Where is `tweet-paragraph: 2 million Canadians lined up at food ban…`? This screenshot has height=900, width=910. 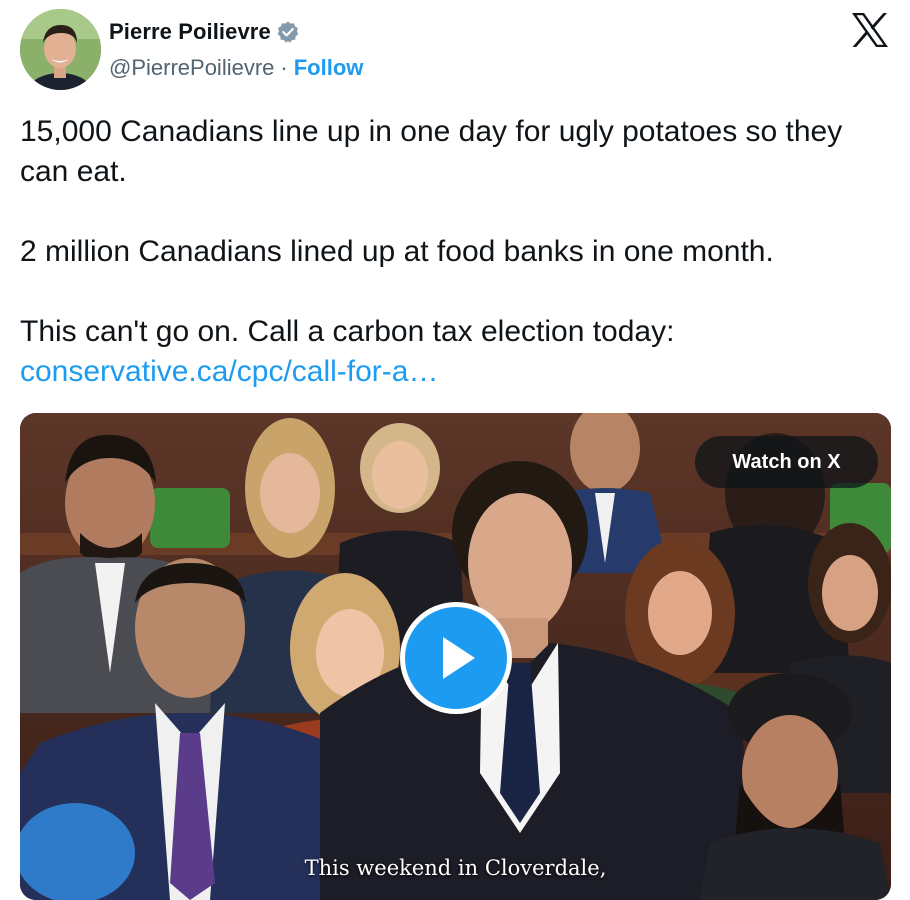
tweet-paragraph: 2 million Canadians lined up at food ban… is located at coordinates (397, 251).